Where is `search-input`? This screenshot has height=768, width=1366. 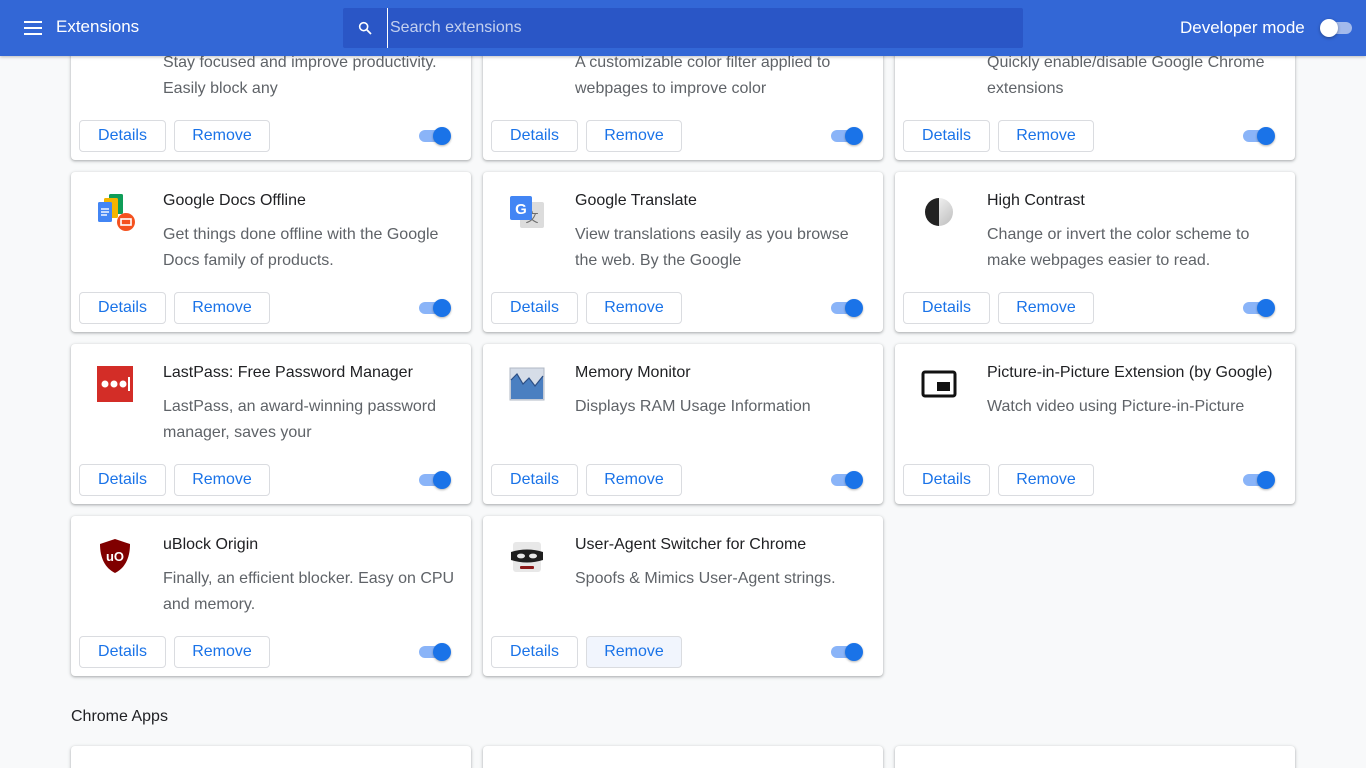
search-input is located at coordinates (697, 28).